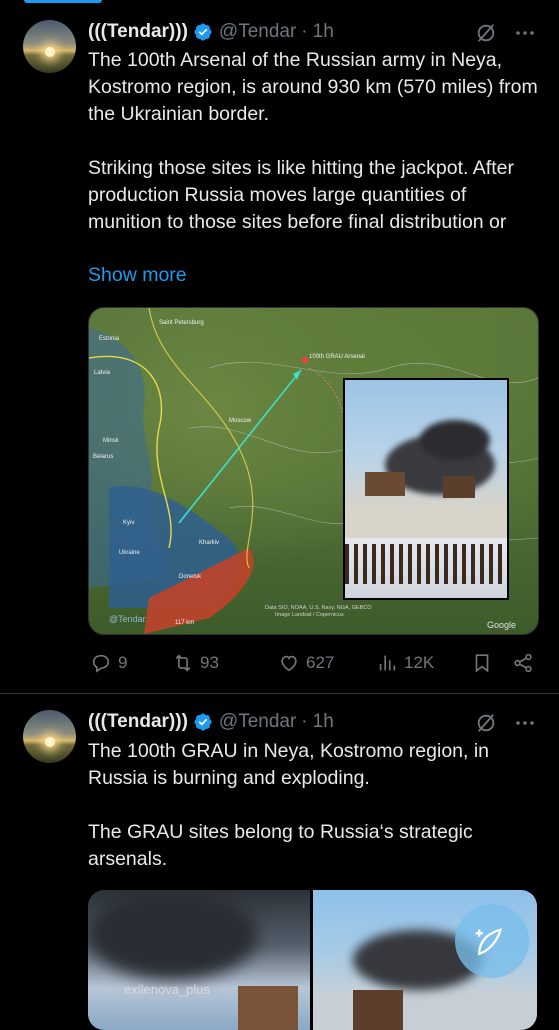 The image size is (559, 1030). Describe the element at coordinates (103, 457) in the screenshot. I see `label-belarus: Belarus` at that location.